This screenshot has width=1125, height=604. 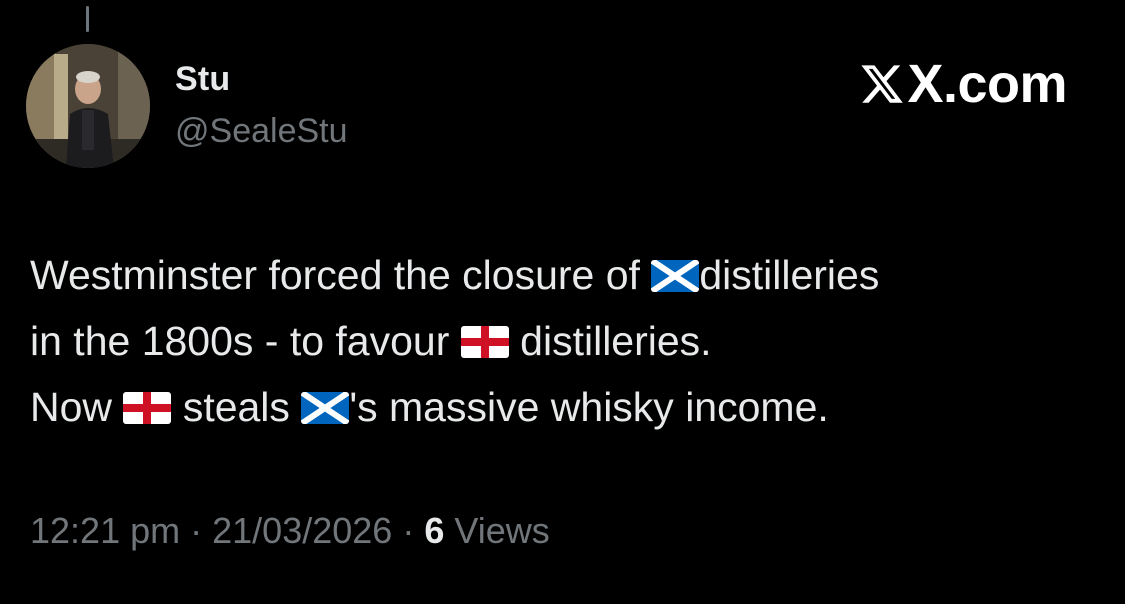 What do you see at coordinates (77, 407) in the screenshot?
I see `tweet-text-segment: Now` at bounding box center [77, 407].